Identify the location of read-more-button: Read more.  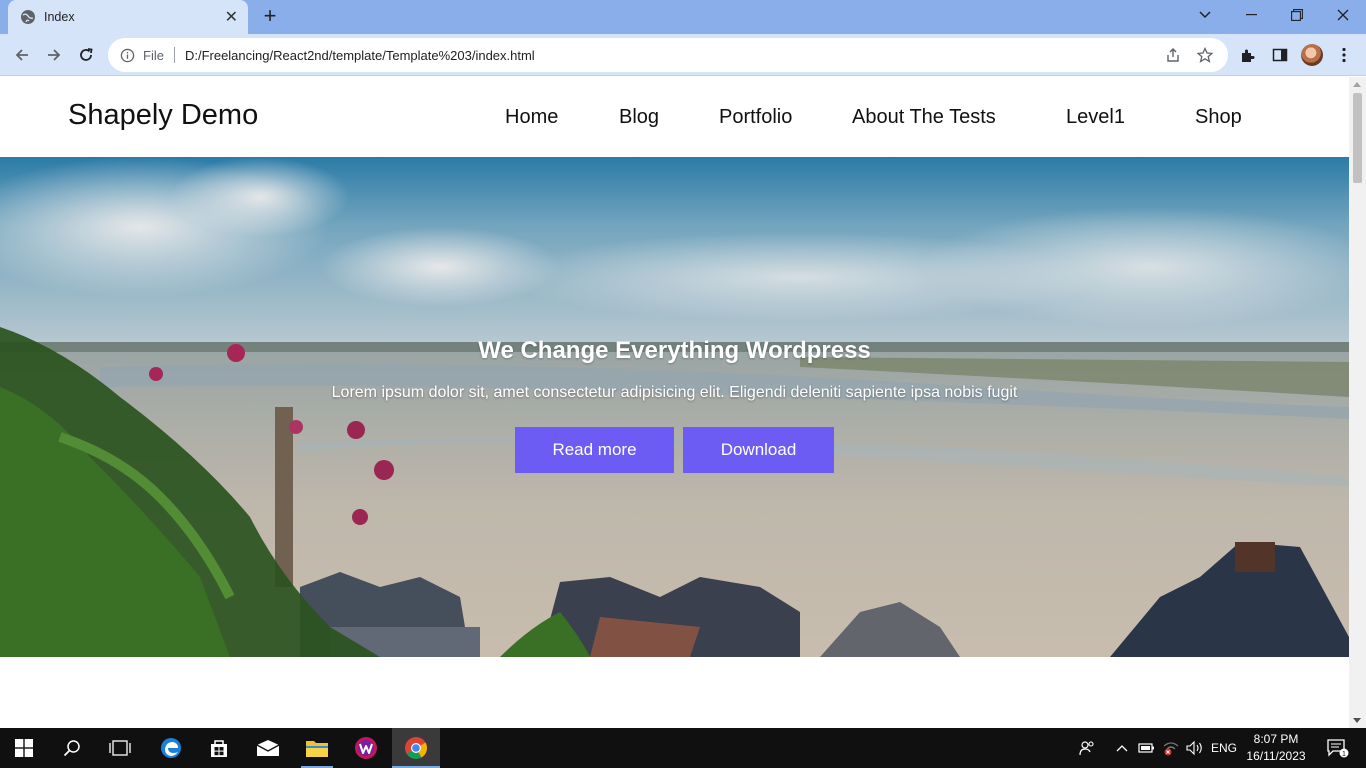
(594, 450).